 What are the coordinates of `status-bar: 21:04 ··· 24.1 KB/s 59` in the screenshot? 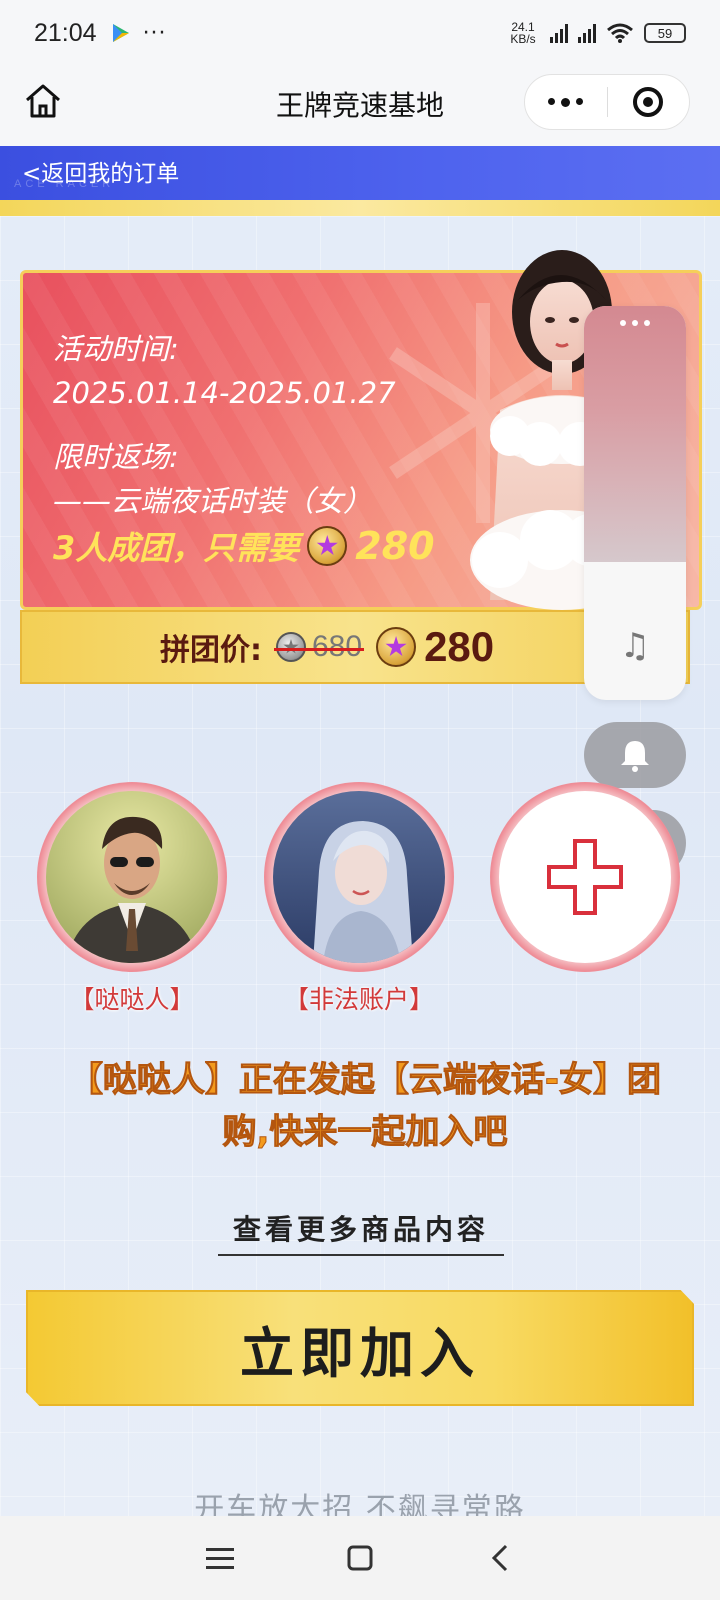 It's located at (360, 33).